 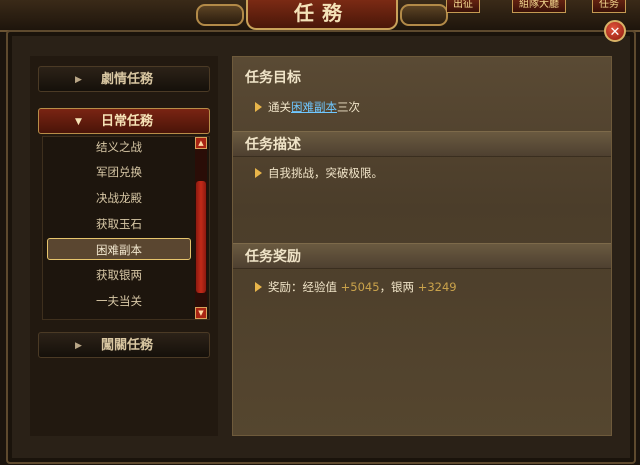 I want to click on reward-row: 奖励：经验值 +5045，银两 +3249, so click(x=356, y=287).